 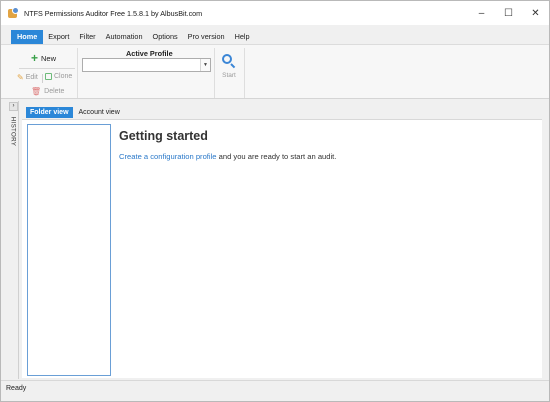 I want to click on tab-account-view: Account view, so click(x=99, y=112).